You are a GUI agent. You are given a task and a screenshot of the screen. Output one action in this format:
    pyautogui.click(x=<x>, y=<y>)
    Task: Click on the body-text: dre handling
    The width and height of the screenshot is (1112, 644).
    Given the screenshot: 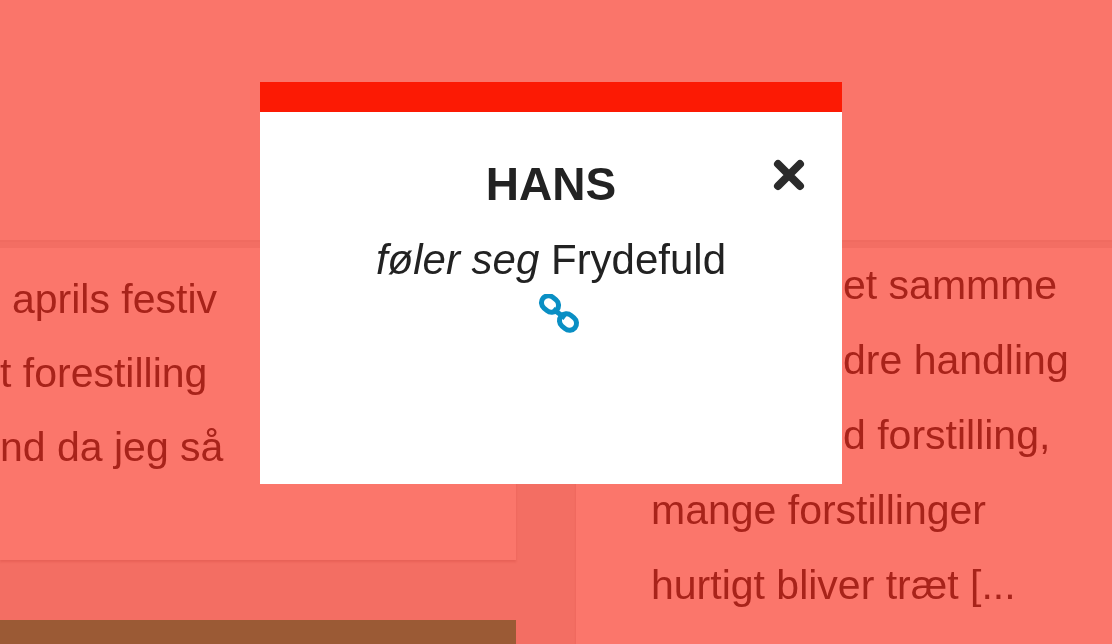 What is the action you would take?
    pyautogui.click(x=956, y=360)
    